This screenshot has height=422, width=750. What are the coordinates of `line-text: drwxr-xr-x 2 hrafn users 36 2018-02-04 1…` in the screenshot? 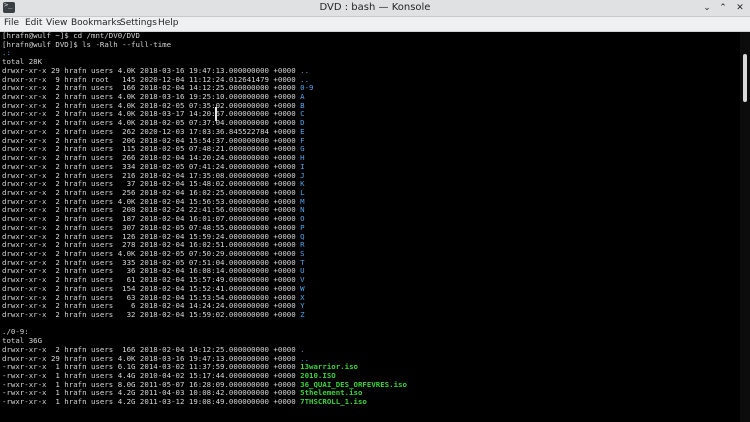 It's located at (151, 271).